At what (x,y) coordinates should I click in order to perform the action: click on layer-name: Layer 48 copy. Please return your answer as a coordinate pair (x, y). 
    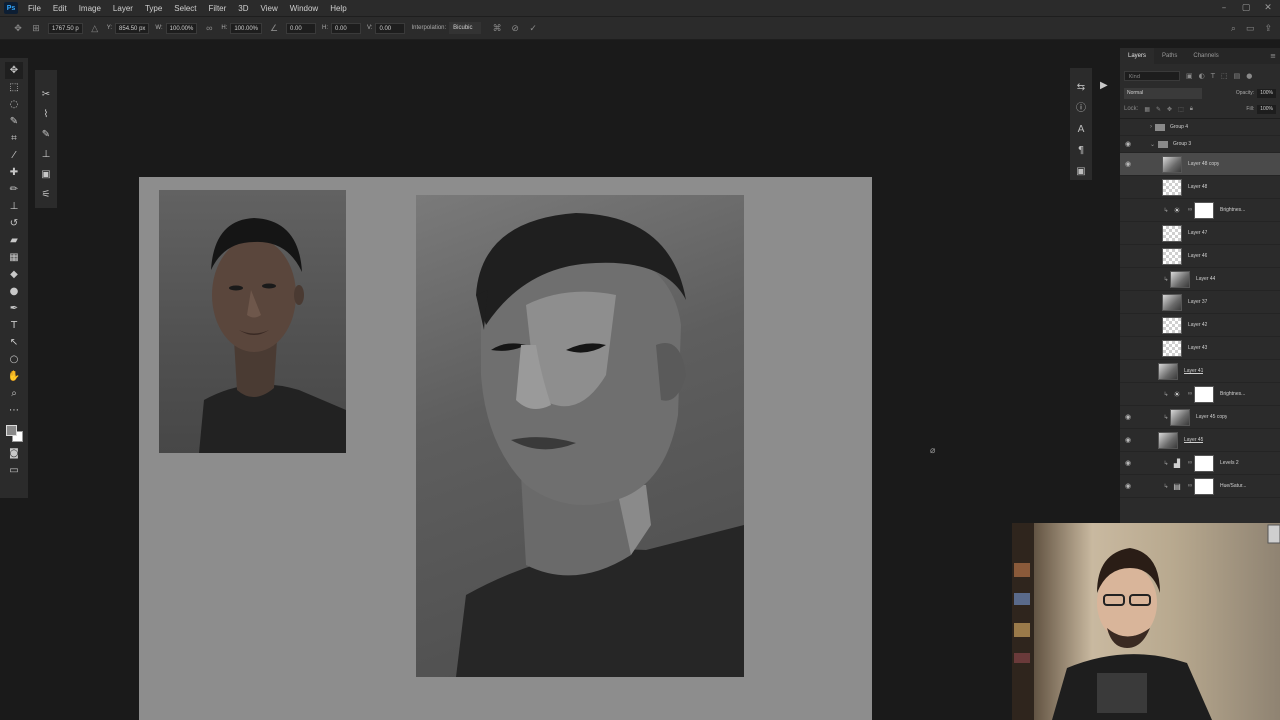
    Looking at the image, I should click on (1203, 164).